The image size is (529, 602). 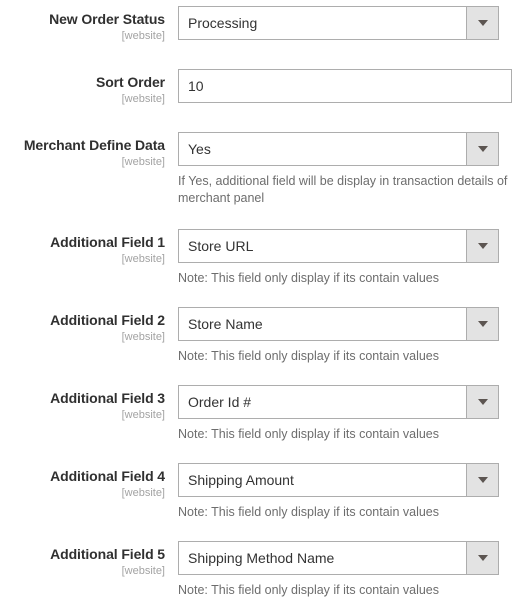 I want to click on field-control-col, so click(x=347, y=86).